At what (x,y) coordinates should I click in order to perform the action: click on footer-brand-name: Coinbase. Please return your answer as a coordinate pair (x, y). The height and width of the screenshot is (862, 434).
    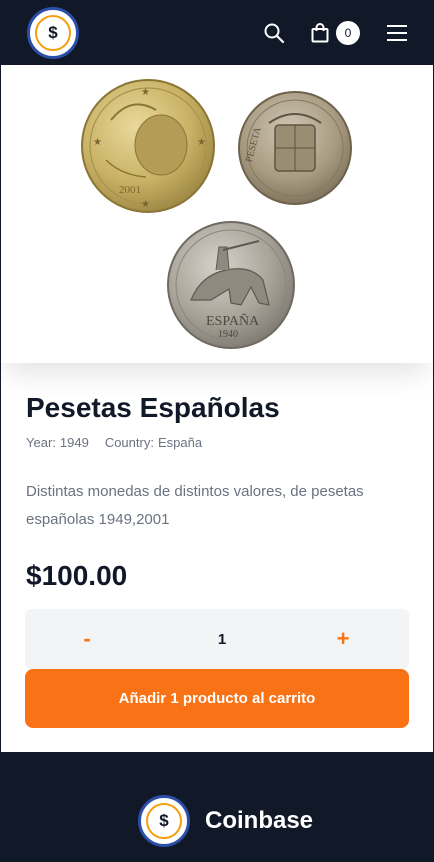
    Looking at the image, I should click on (259, 820).